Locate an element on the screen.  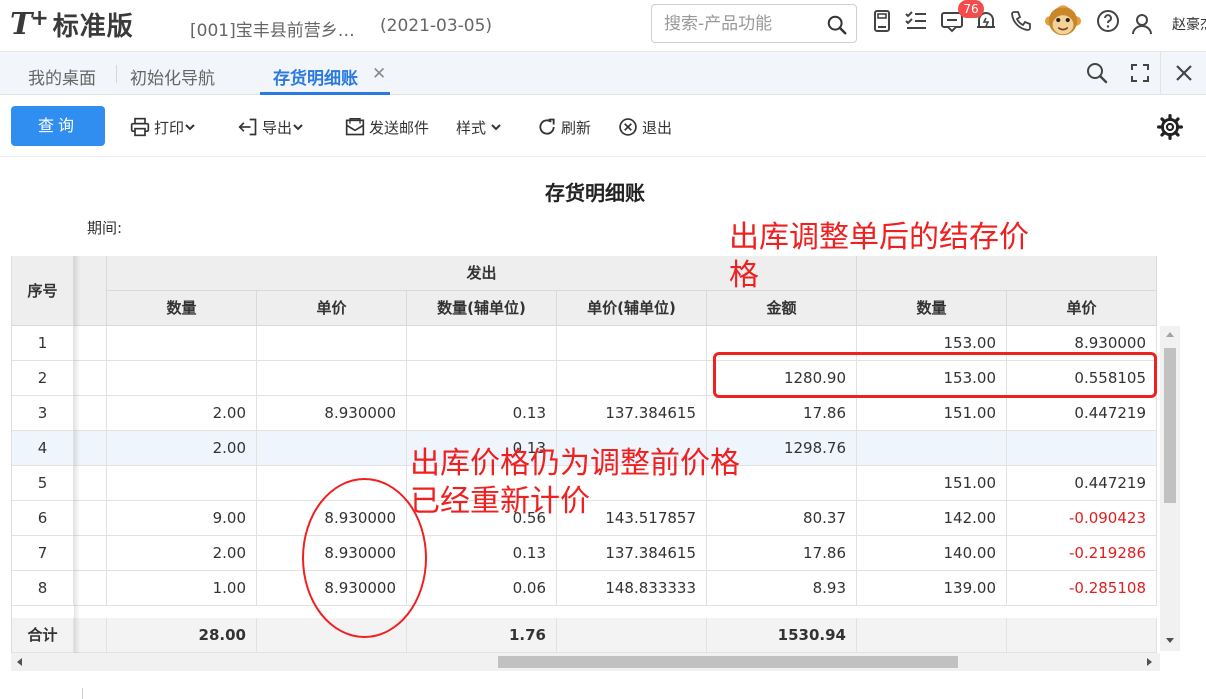
table-cell: -0.219286 is located at coordinates (1082, 553).